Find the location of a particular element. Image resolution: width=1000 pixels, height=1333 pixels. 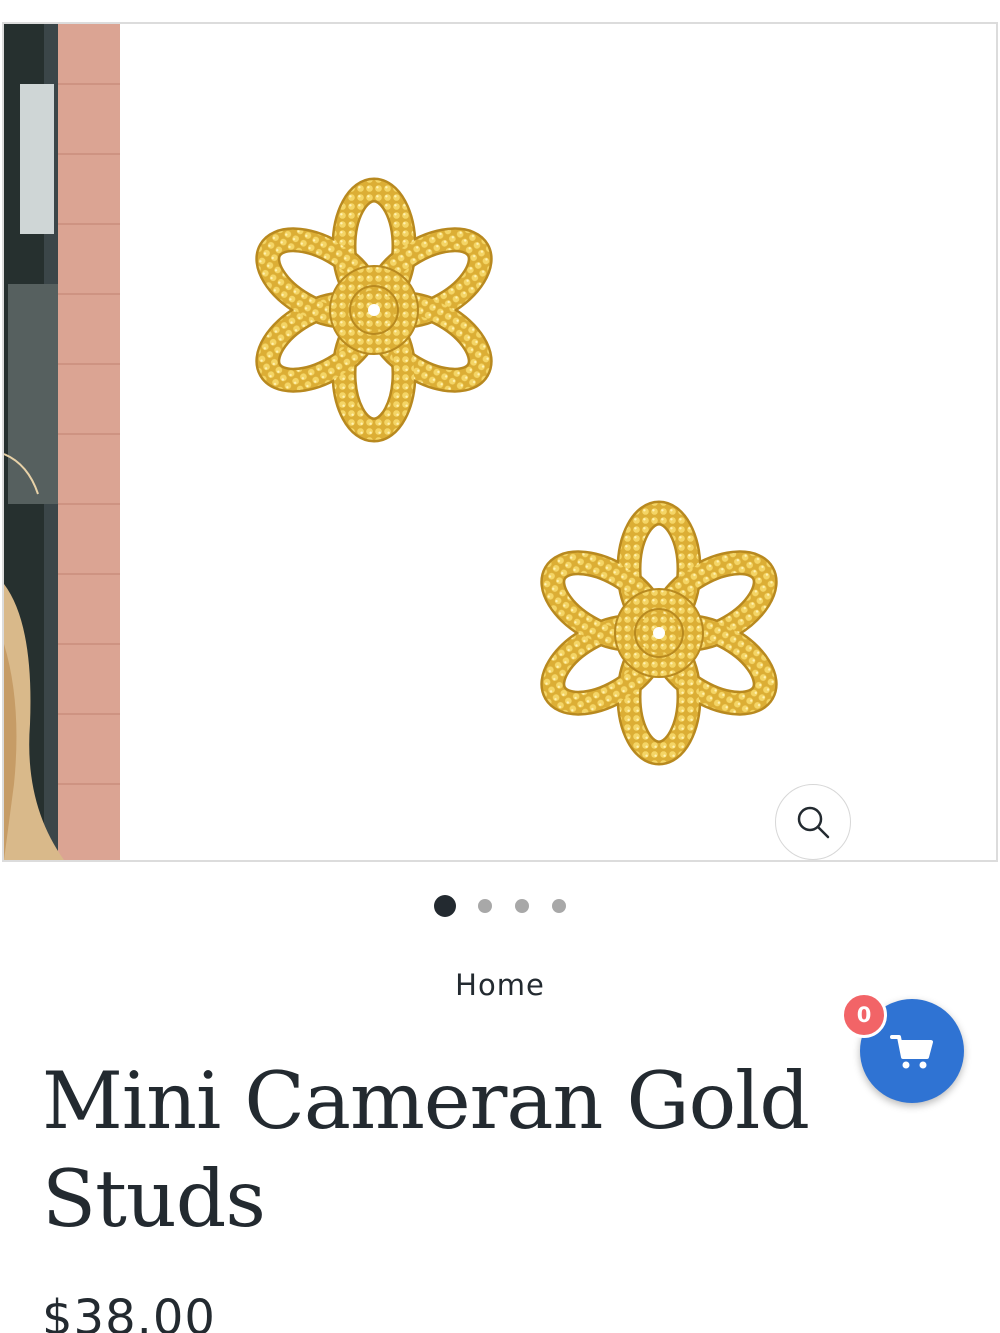

magnifier-icon is located at coordinates (813, 822).